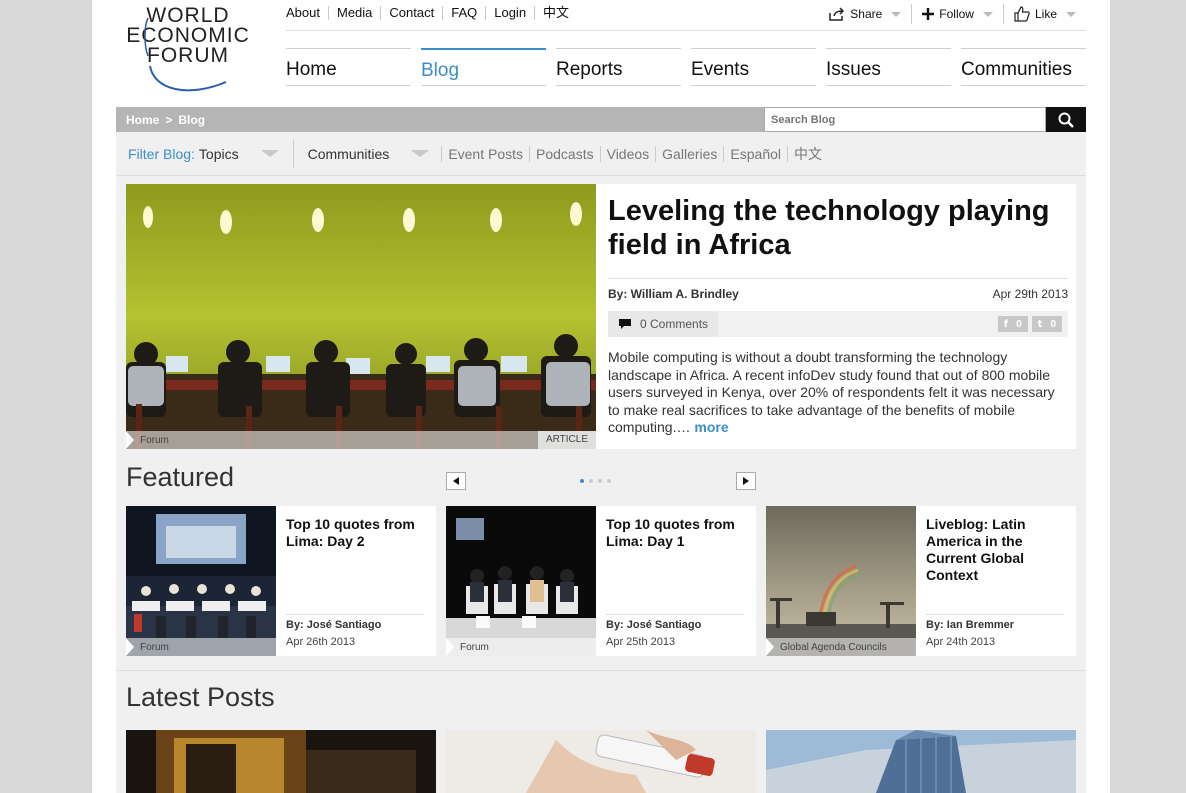 The height and width of the screenshot is (793, 1186). I want to click on nav-issues: Issues, so click(888, 67).